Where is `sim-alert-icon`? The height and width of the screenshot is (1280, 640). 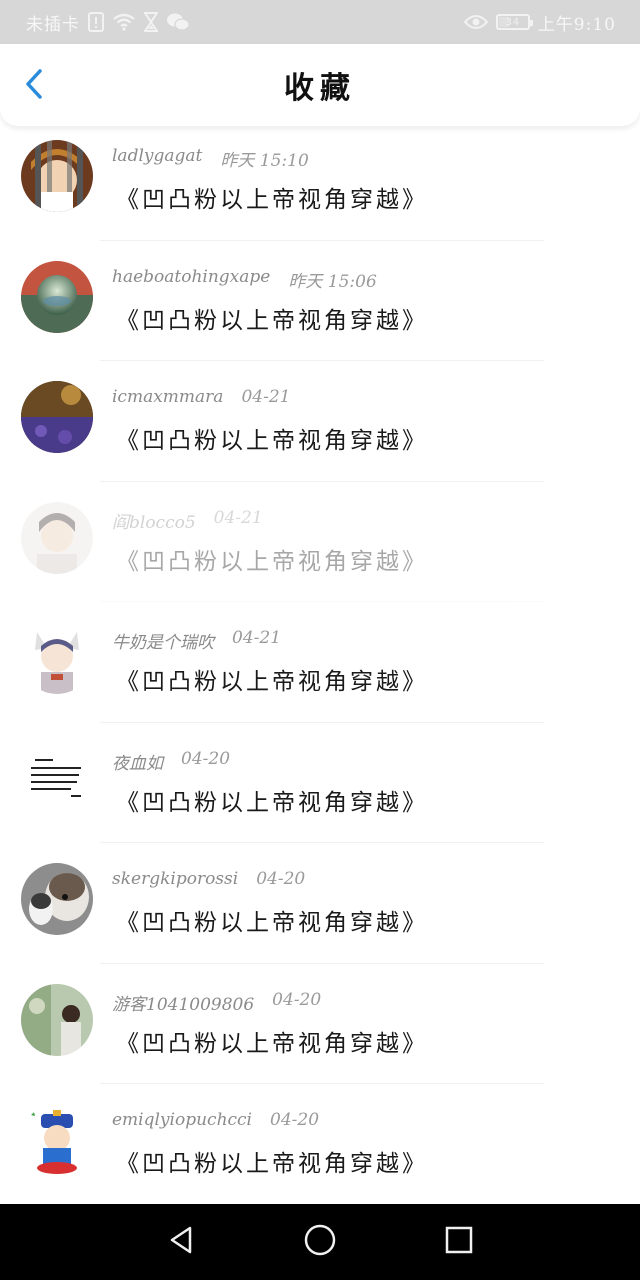 sim-alert-icon is located at coordinates (96, 22).